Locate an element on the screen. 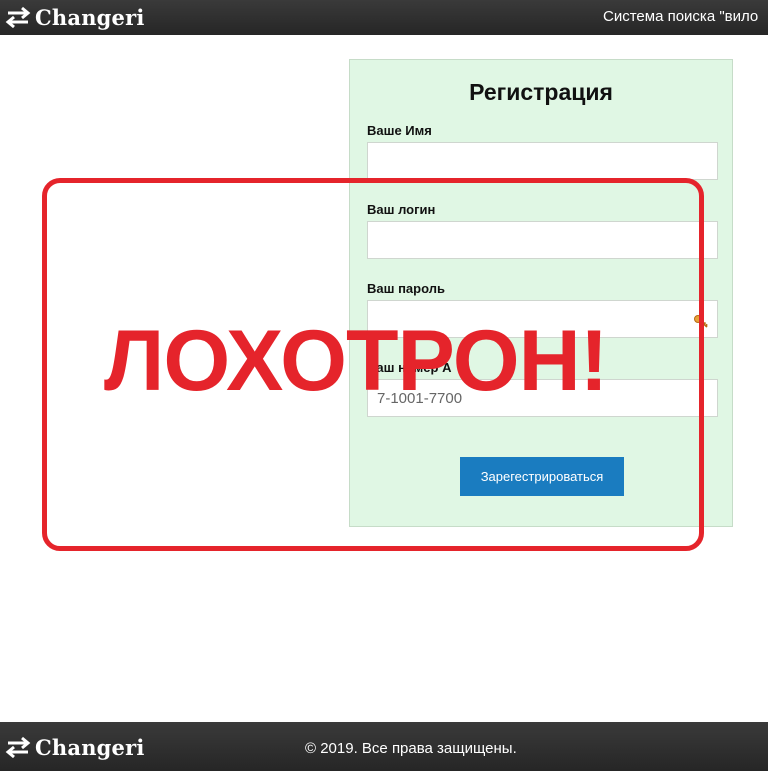 The image size is (768, 771). login-input is located at coordinates (542, 240).